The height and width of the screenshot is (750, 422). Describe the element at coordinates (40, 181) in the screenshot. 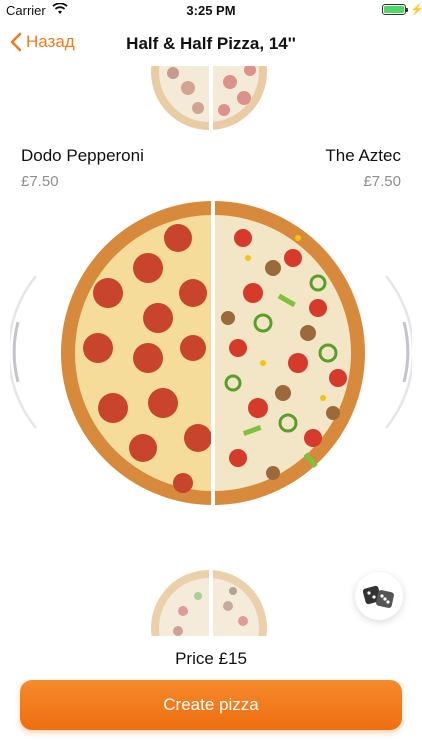

I see `left-half-price: £7.50` at that location.